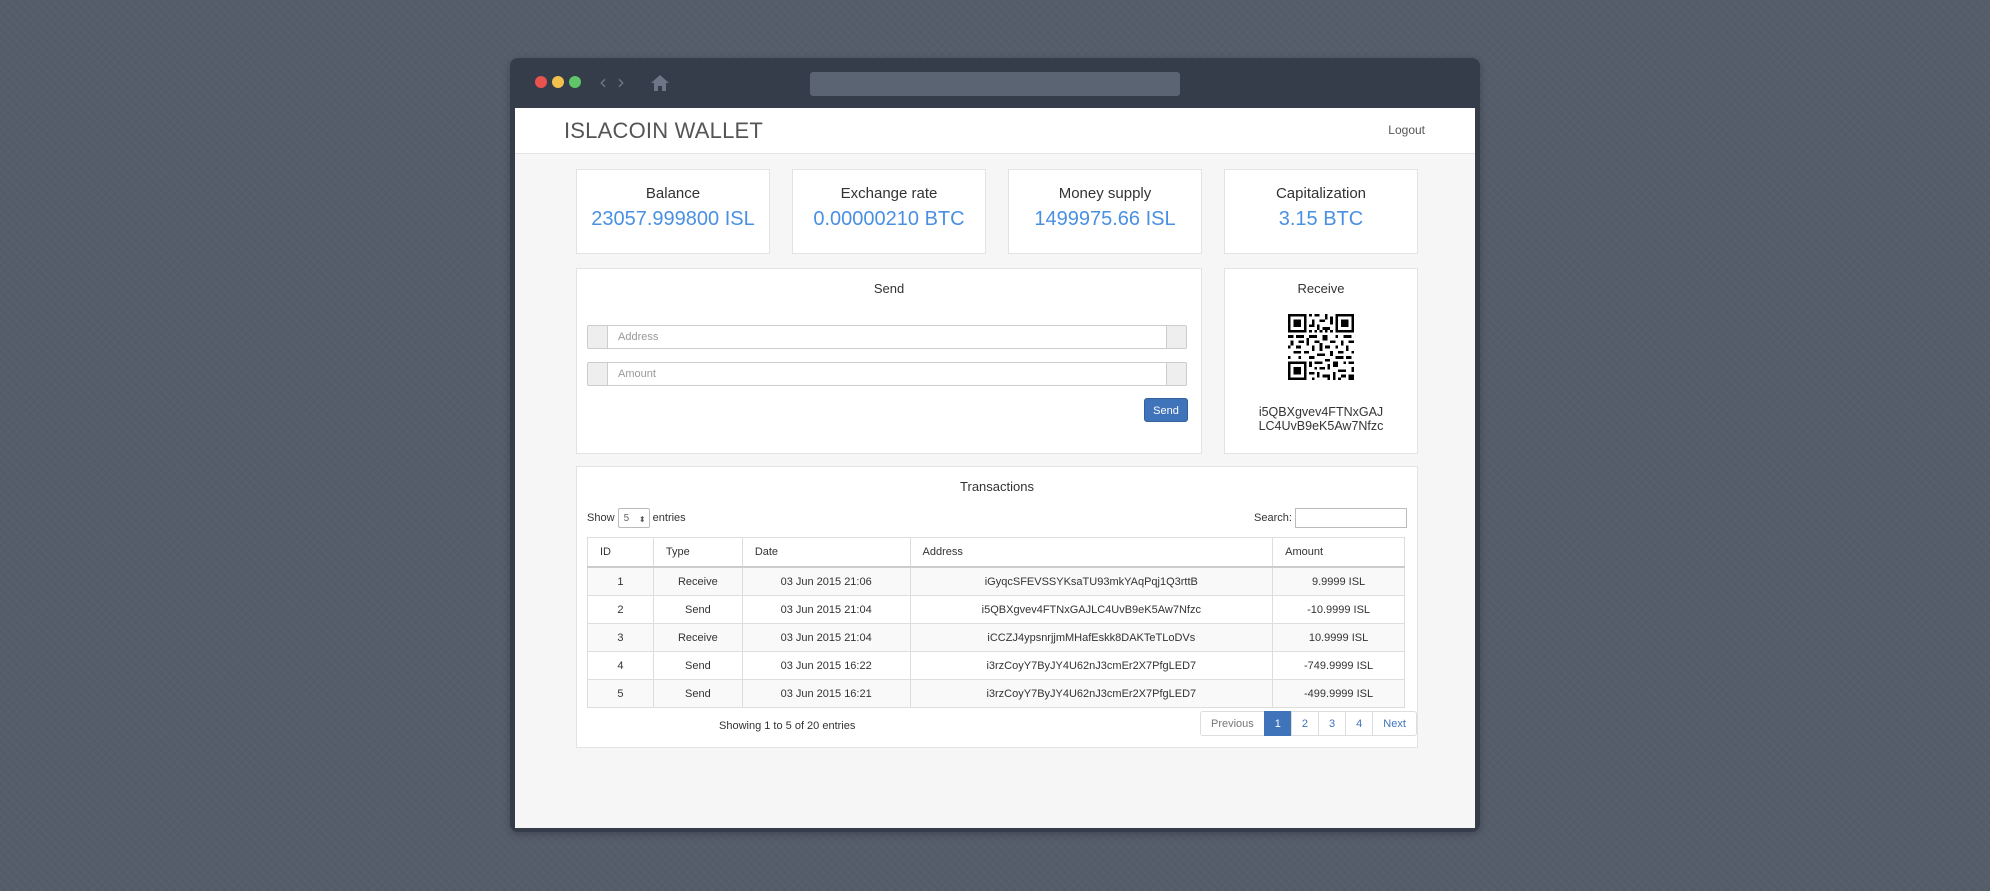 The width and height of the screenshot is (1990, 891). I want to click on address-input-group: Address, so click(887, 337).